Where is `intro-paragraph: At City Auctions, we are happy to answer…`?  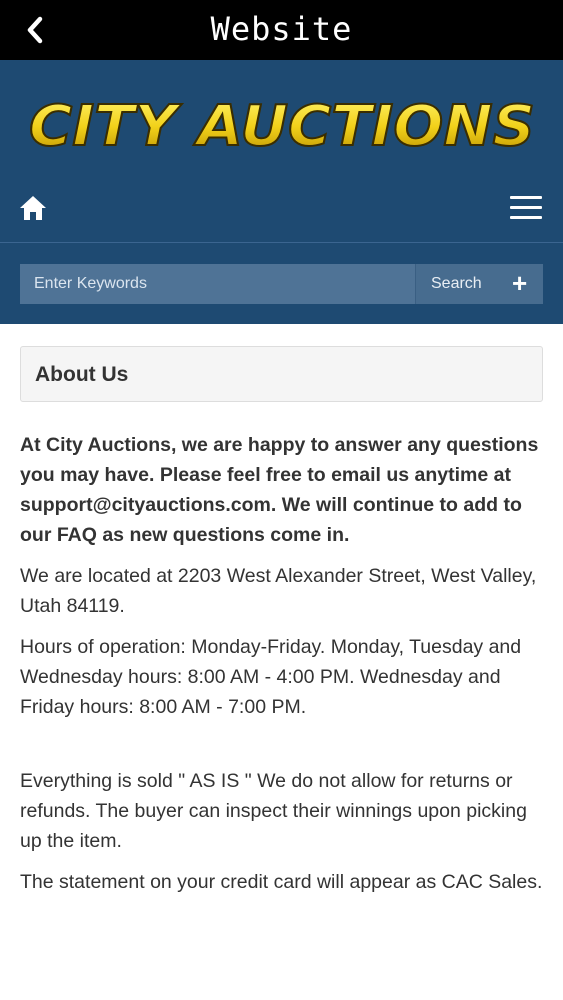 intro-paragraph: At City Auctions, we are happy to answer… is located at coordinates (279, 490).